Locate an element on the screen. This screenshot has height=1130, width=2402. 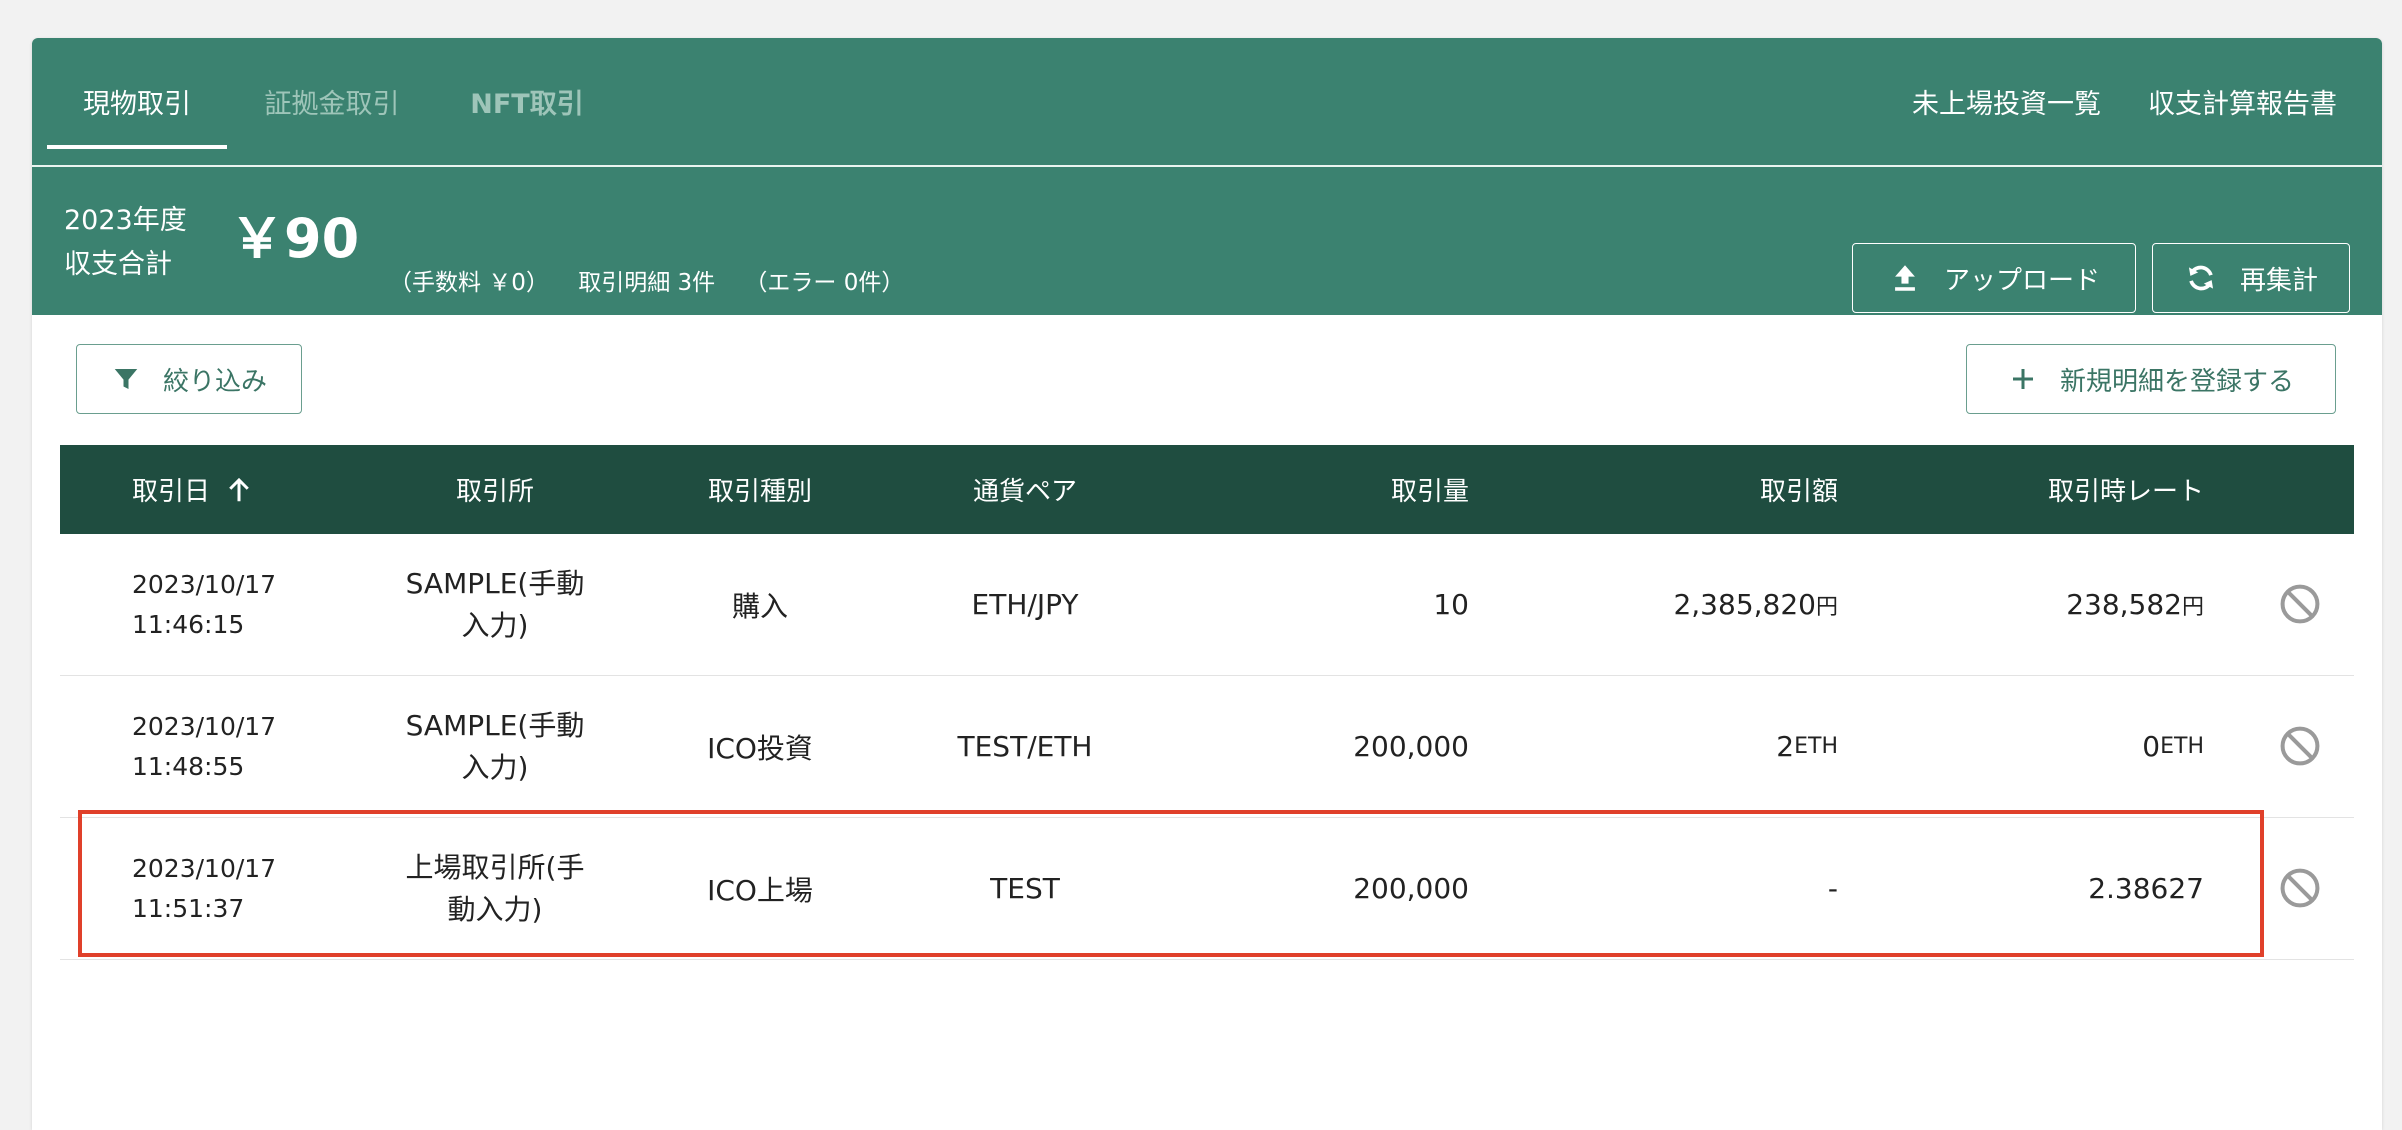
cell-date: 2023/10/17 11:46:15 is located at coordinates (204, 604).